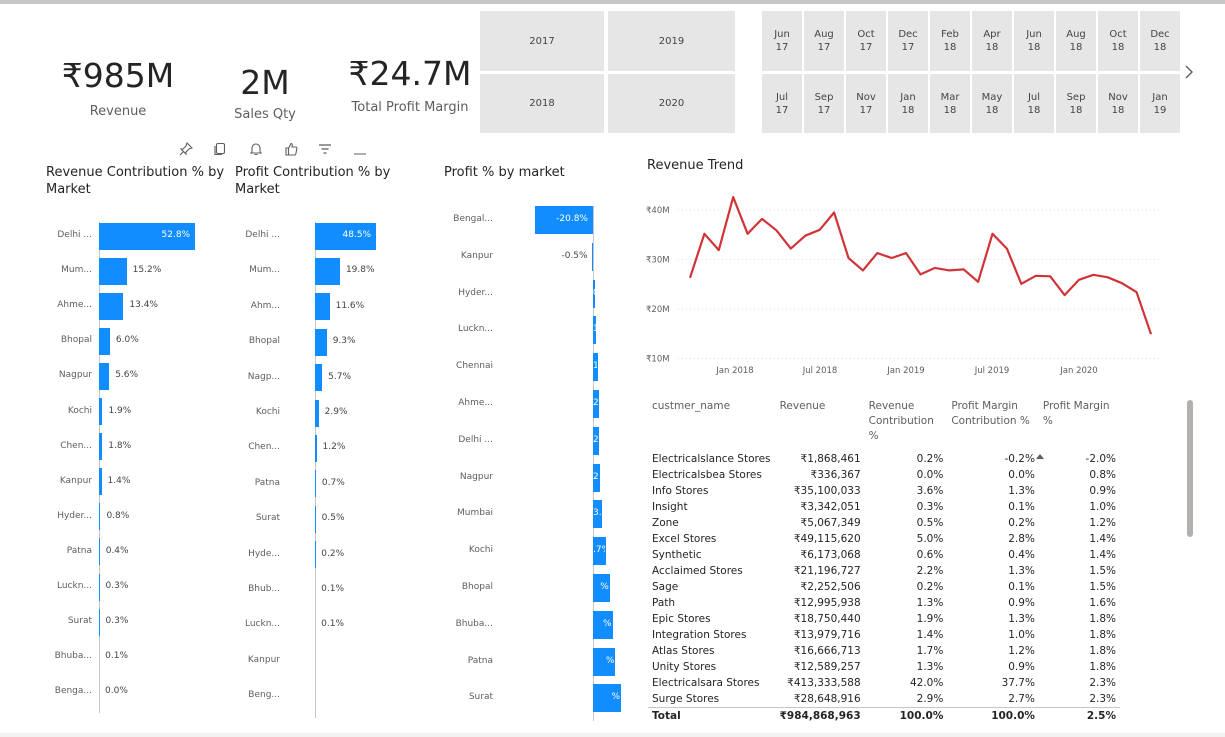 The width and height of the screenshot is (1225, 737). I want to click on month-slicer-item: Nov 18, so click(1118, 103).